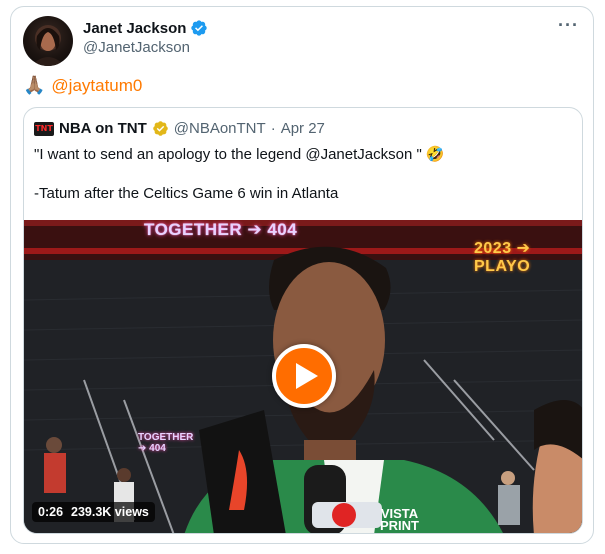 The width and height of the screenshot is (605, 554). Describe the element at coordinates (199, 28) in the screenshot. I see `verified-badge-icon` at that location.